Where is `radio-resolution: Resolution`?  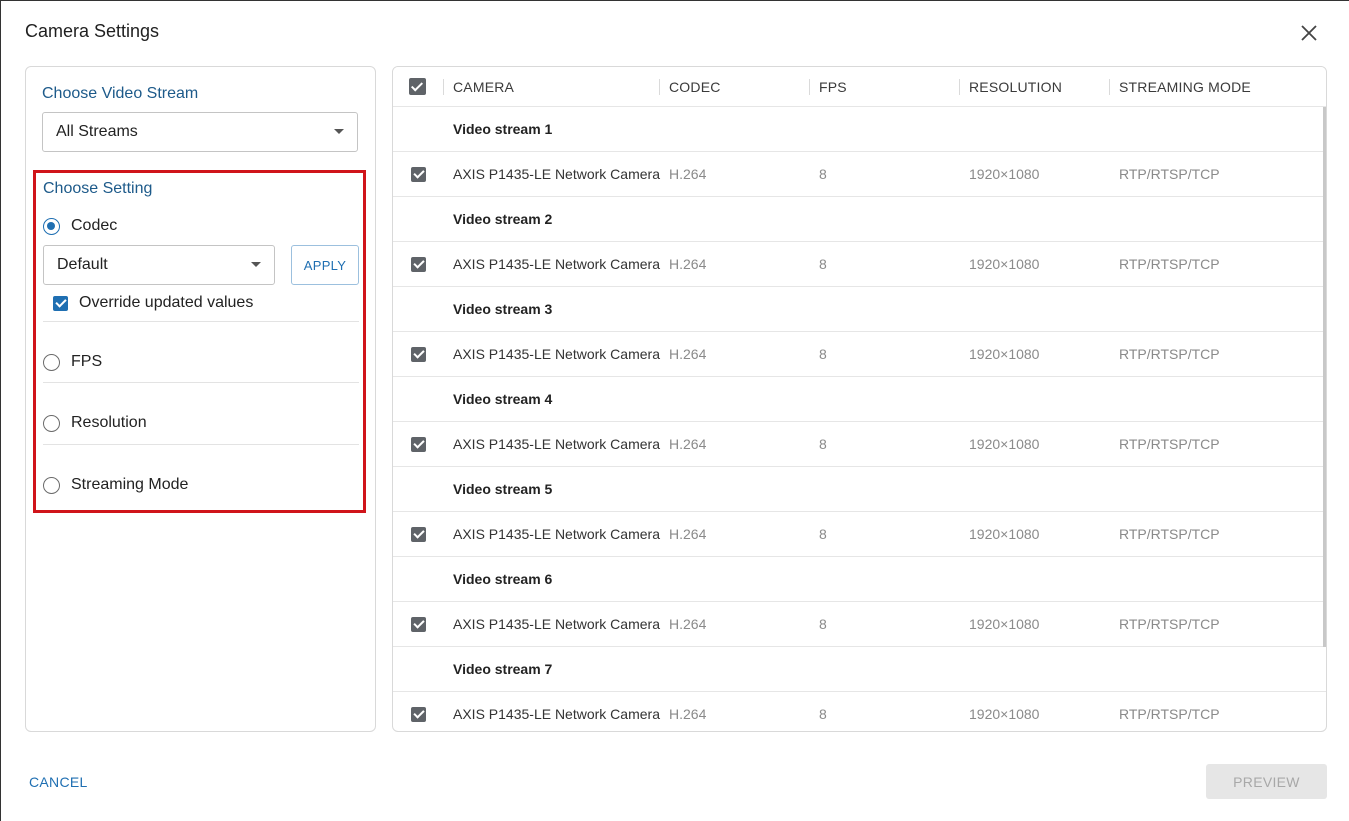 radio-resolution: Resolution is located at coordinates (95, 423).